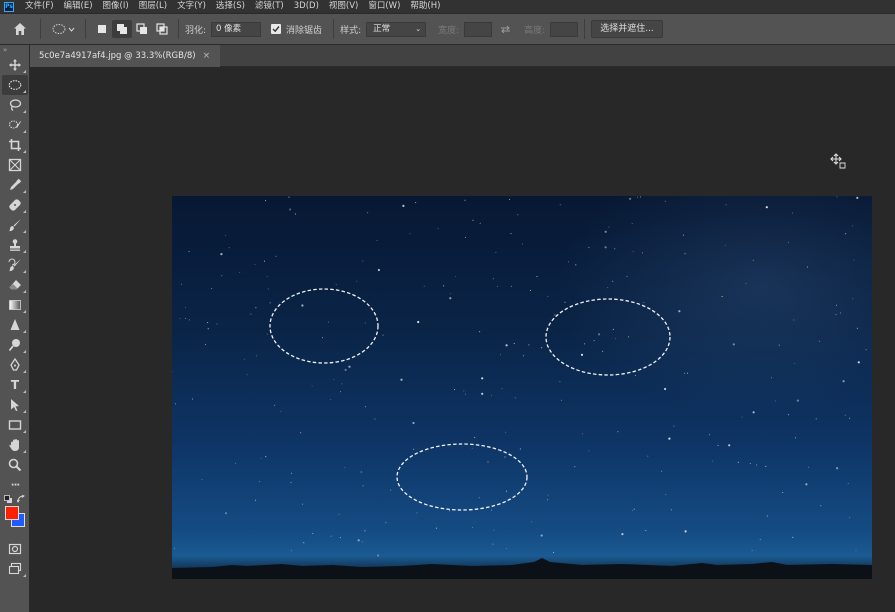 Image resolution: width=895 pixels, height=612 pixels. Describe the element at coordinates (15, 305) in the screenshot. I see `gradient-tool` at that location.